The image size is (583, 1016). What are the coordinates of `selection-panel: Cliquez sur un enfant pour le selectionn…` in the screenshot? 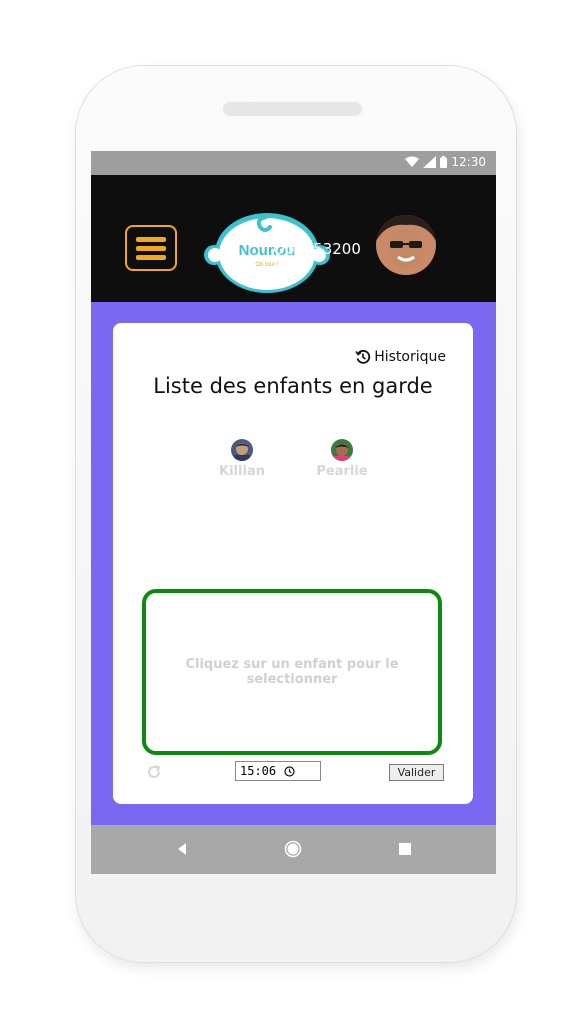 It's located at (292, 672).